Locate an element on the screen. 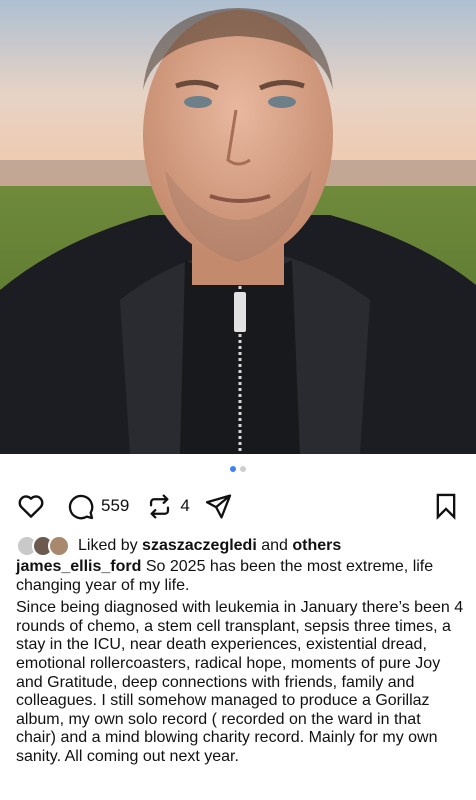 Image resolution: width=476 pixels, height=800 pixels. avatar is located at coordinates (59, 546).